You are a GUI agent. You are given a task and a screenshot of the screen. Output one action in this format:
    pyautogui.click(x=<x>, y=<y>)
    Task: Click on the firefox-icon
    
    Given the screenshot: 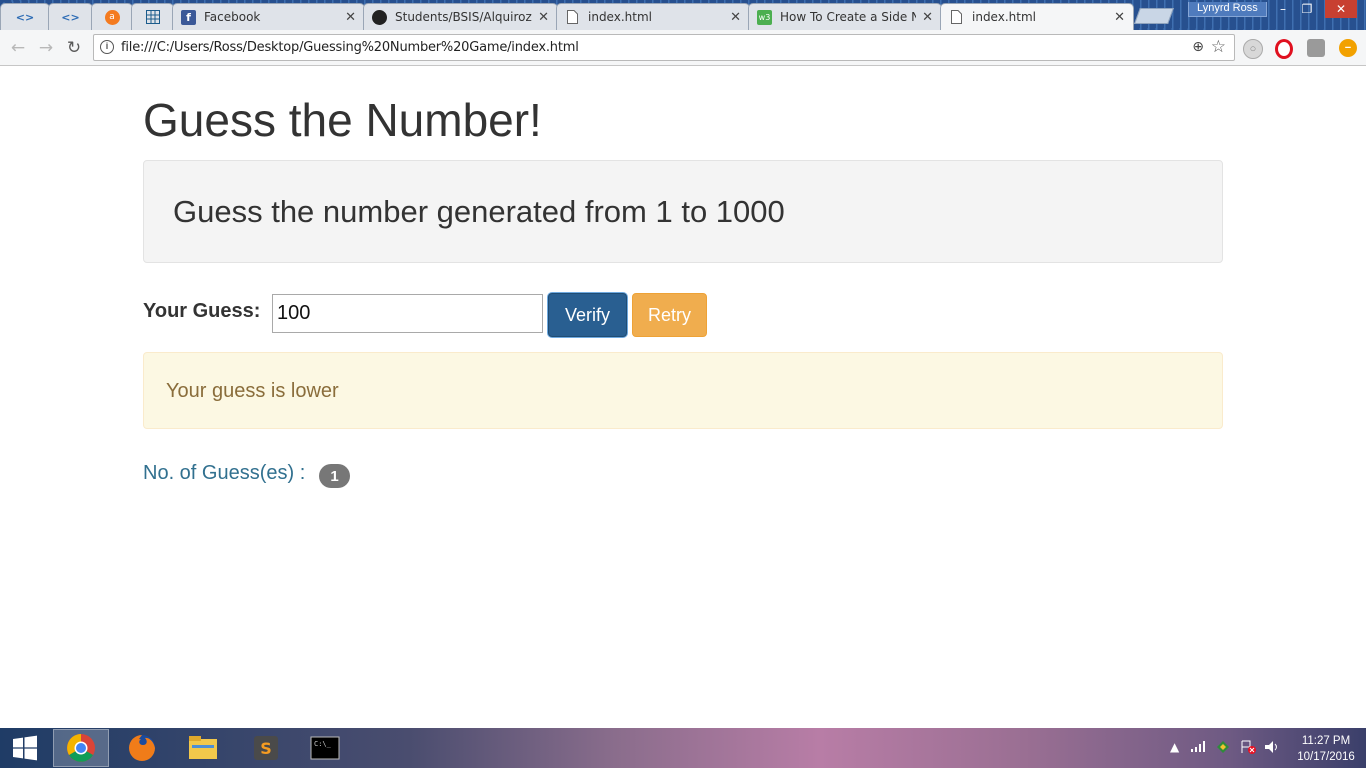 What is the action you would take?
    pyautogui.click(x=142, y=748)
    